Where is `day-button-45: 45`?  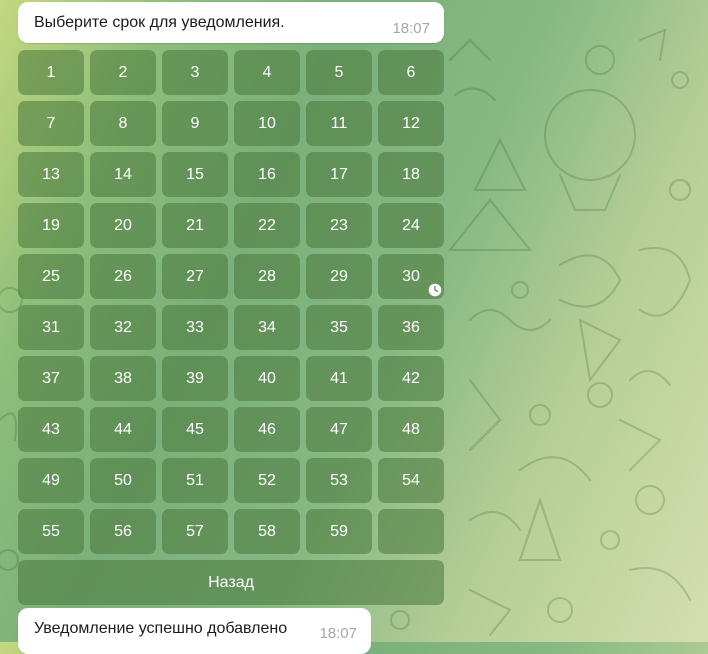
day-button-45: 45 is located at coordinates (195, 429).